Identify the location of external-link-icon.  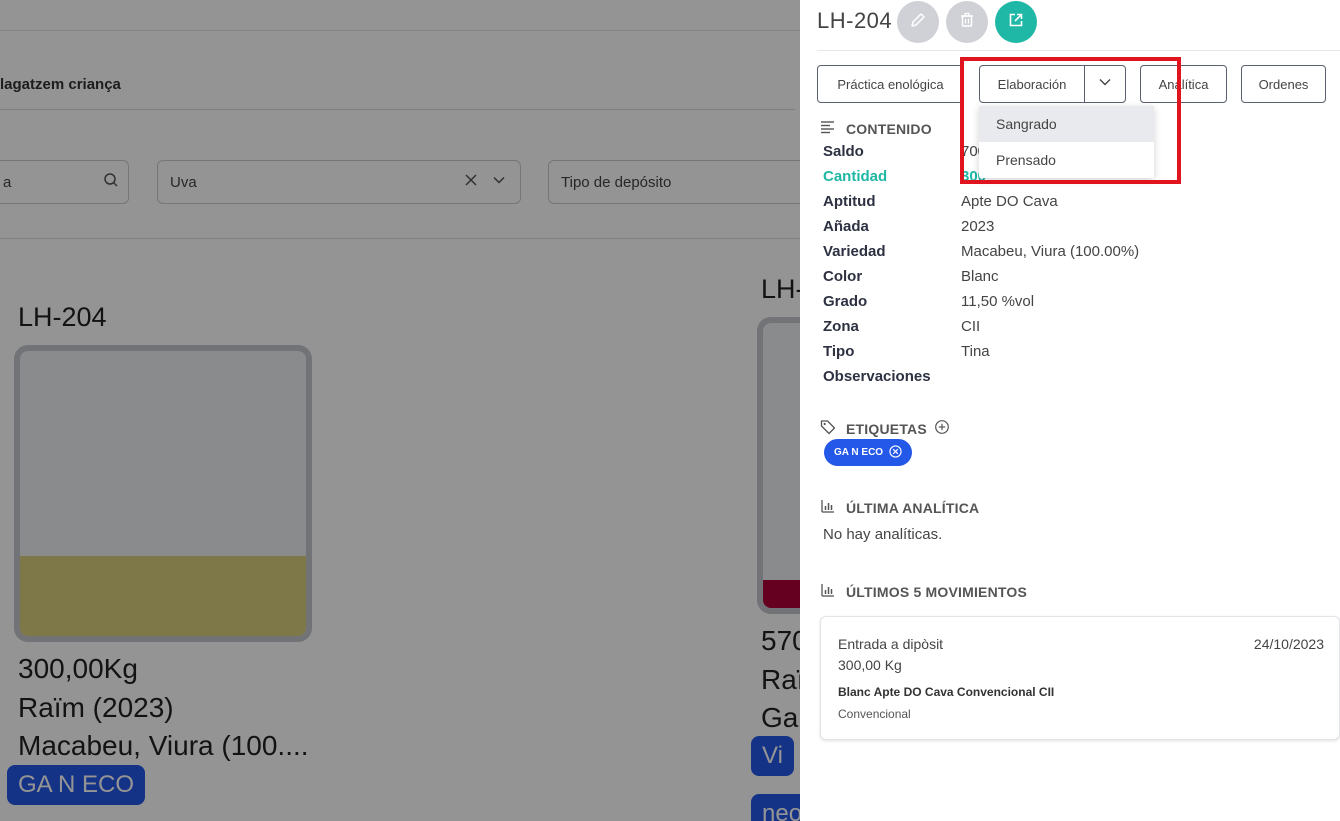
(1016, 22).